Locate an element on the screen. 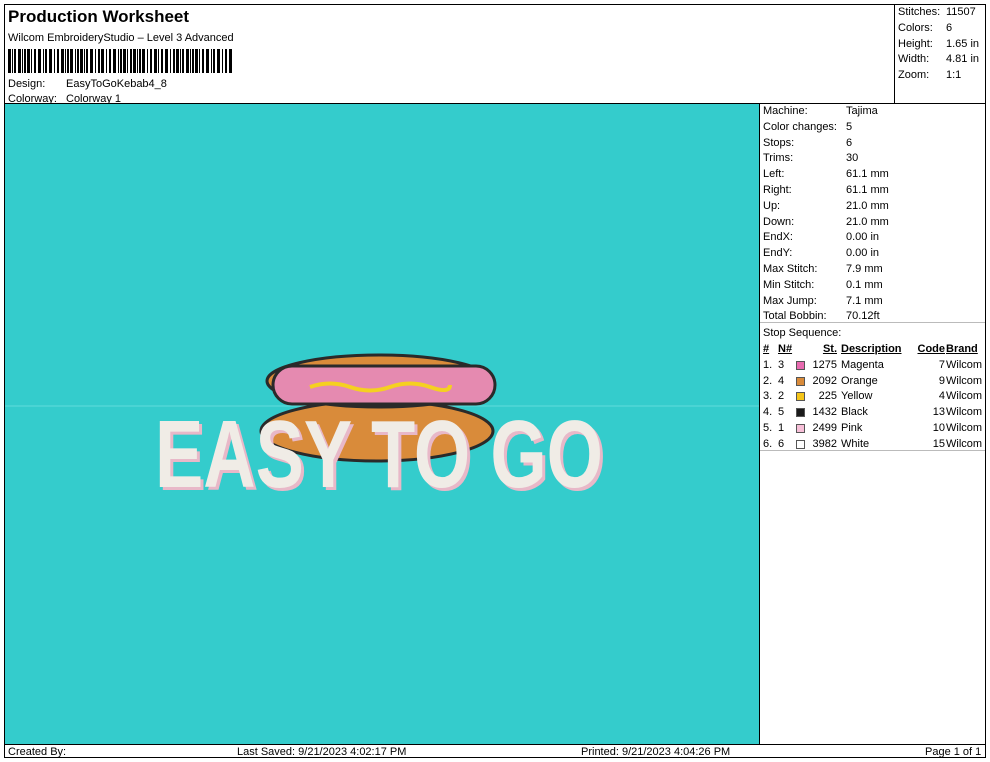 The image size is (990, 762). printed-date: Printed: 9/21/2023 4:04:26 PM is located at coordinates (656, 752).